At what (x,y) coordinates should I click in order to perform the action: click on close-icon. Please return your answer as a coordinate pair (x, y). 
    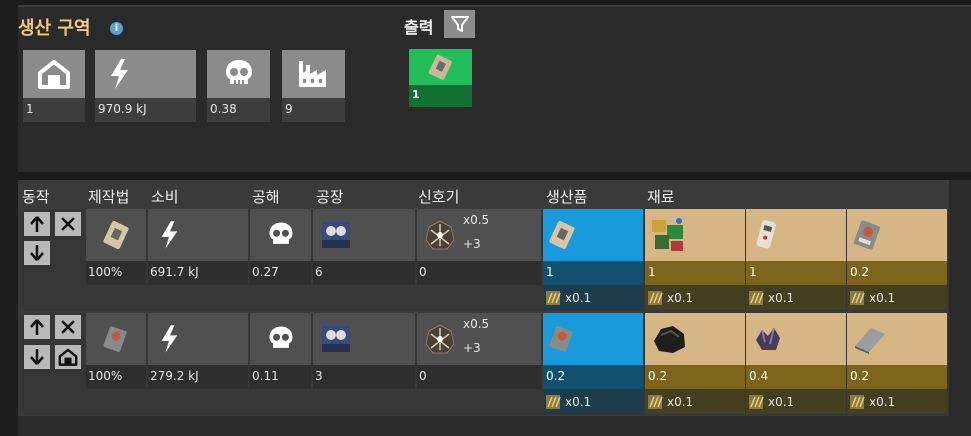
    Looking at the image, I should click on (68, 327).